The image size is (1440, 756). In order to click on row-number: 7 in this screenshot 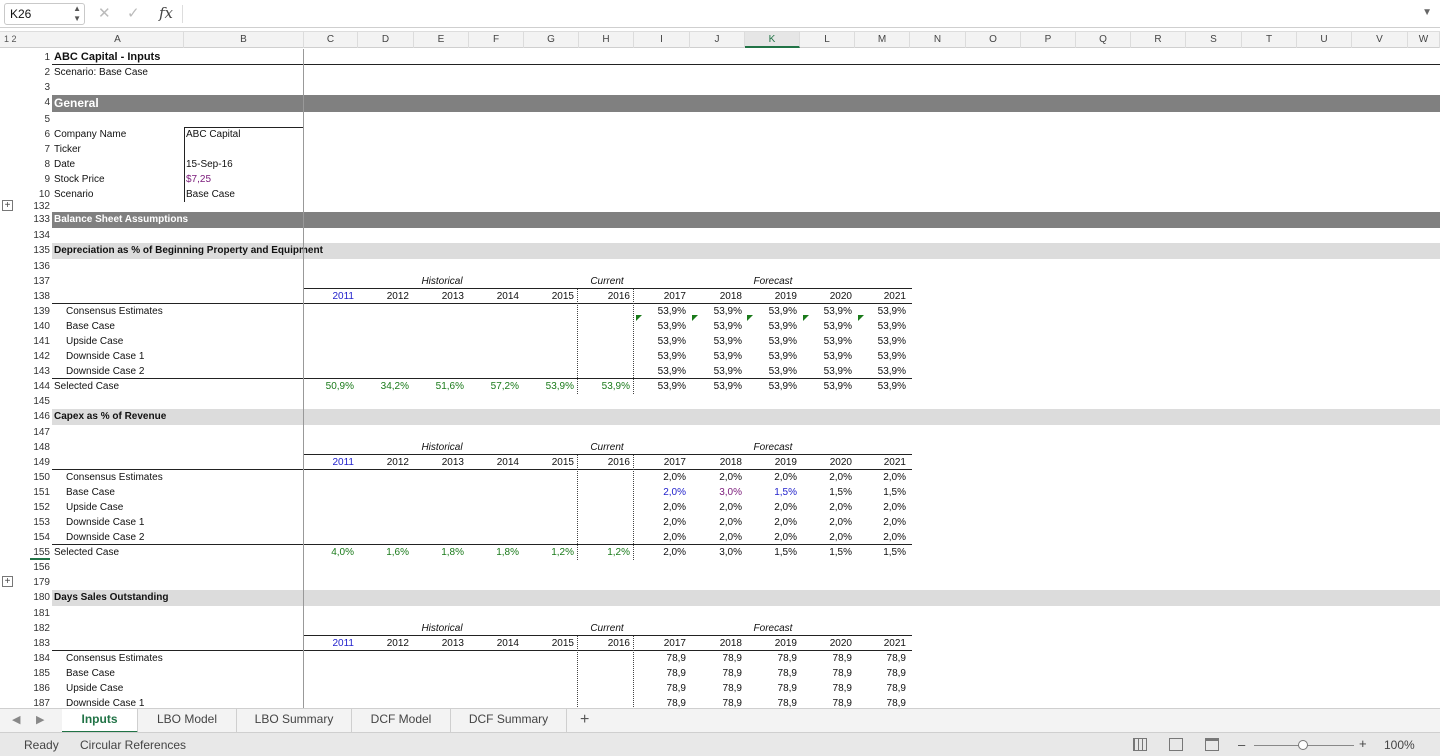, I will do `click(38, 149)`.